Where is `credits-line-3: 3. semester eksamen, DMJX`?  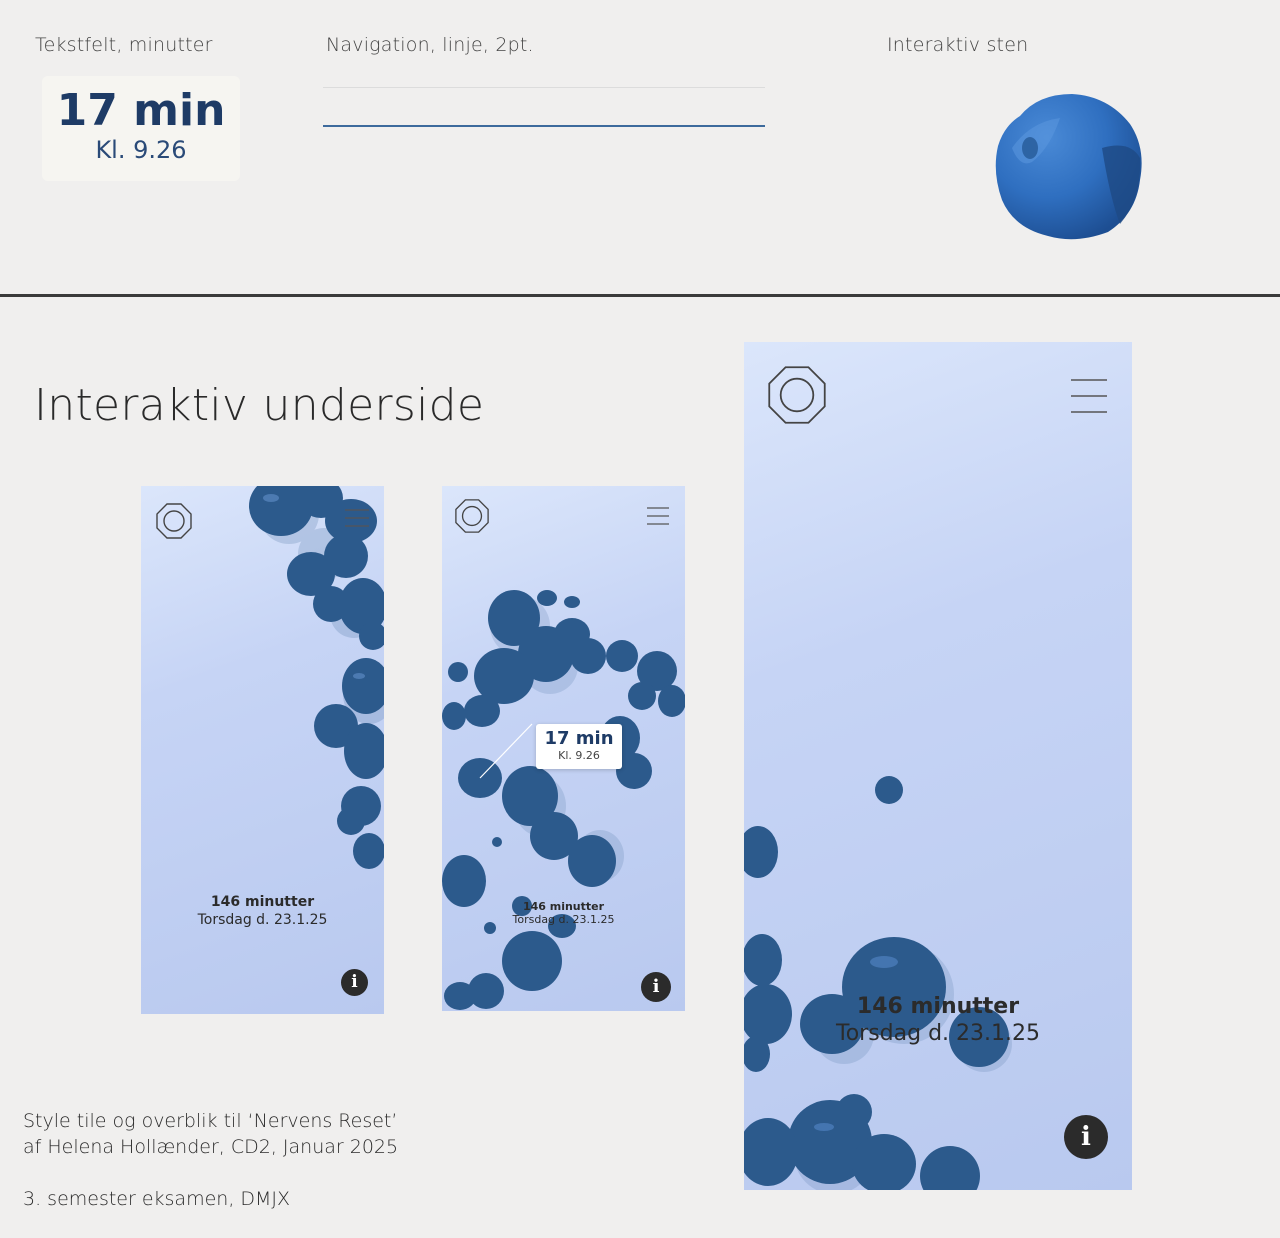 credits-line-3: 3. semester eksamen, DMJX is located at coordinates (157, 1199).